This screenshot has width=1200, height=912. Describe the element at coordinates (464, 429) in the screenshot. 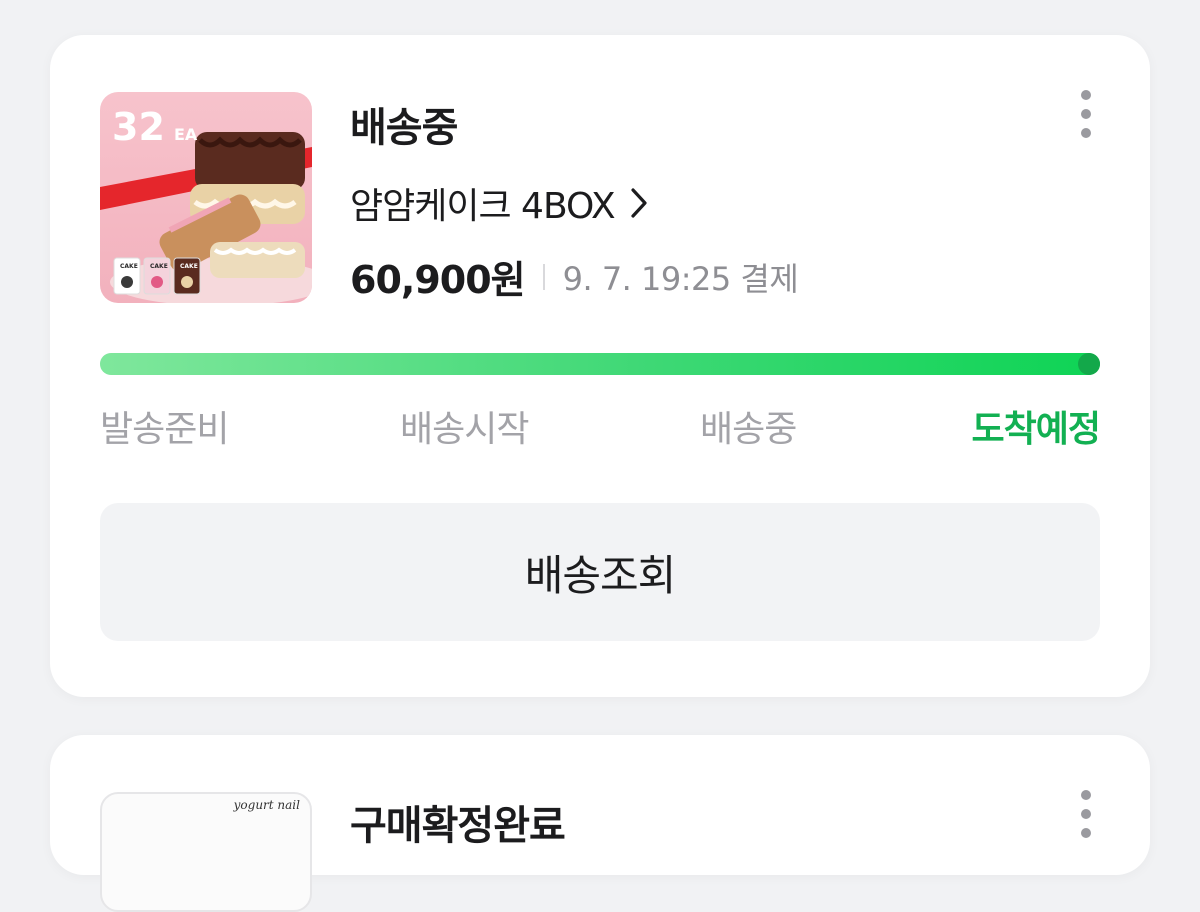

I see `step-started: 배송시작` at that location.